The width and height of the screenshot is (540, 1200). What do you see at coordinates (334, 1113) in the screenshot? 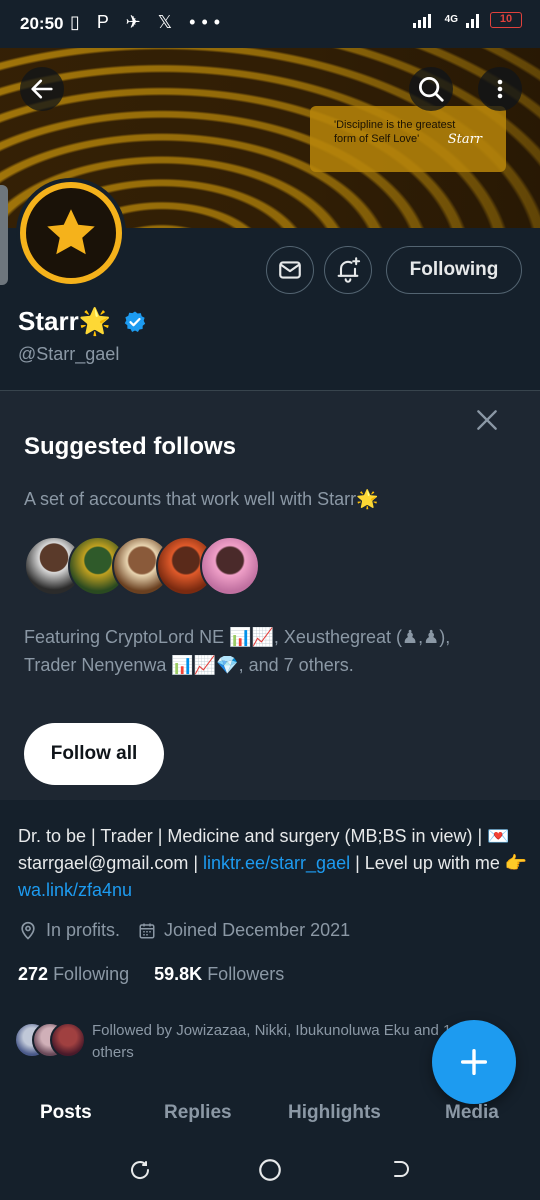
I see `tab-highlights: Highlights` at bounding box center [334, 1113].